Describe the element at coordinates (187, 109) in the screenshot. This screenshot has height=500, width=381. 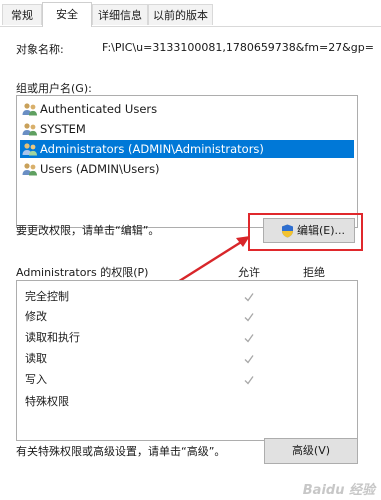
I see `user-list-item: Authenticated Users` at that location.